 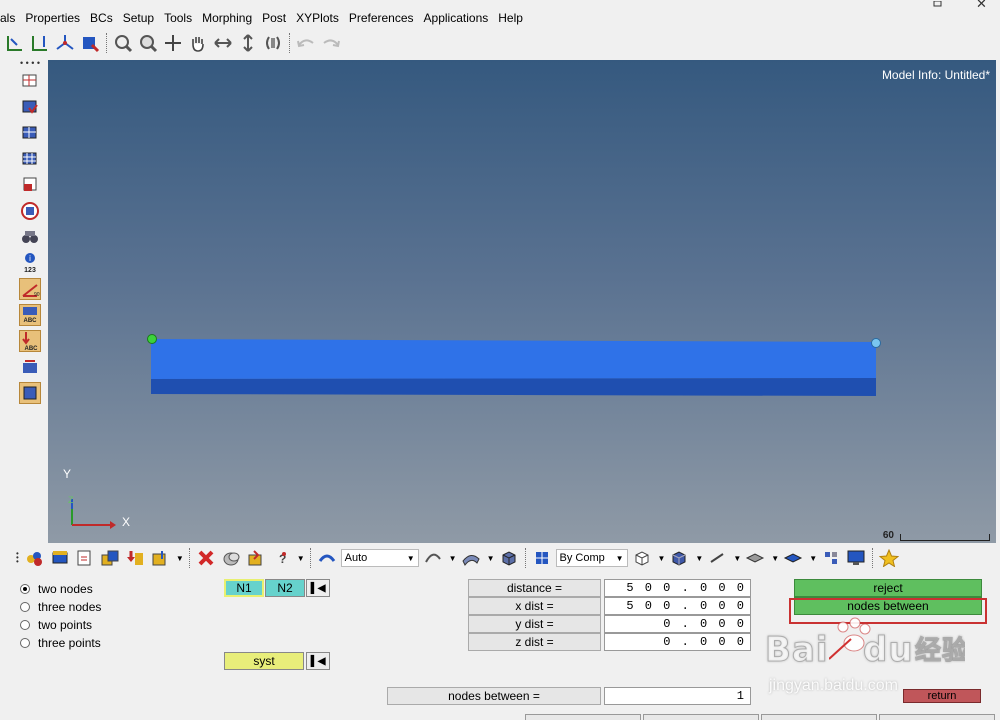 I want to click on restore-icon, so click(x=938, y=6).